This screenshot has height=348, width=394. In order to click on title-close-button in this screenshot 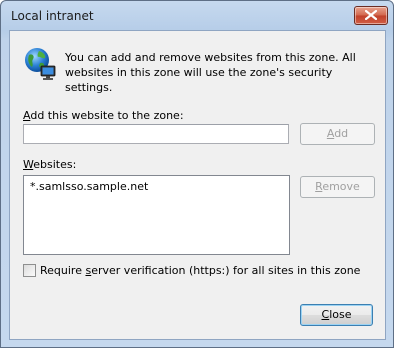, I will do `click(371, 15)`.